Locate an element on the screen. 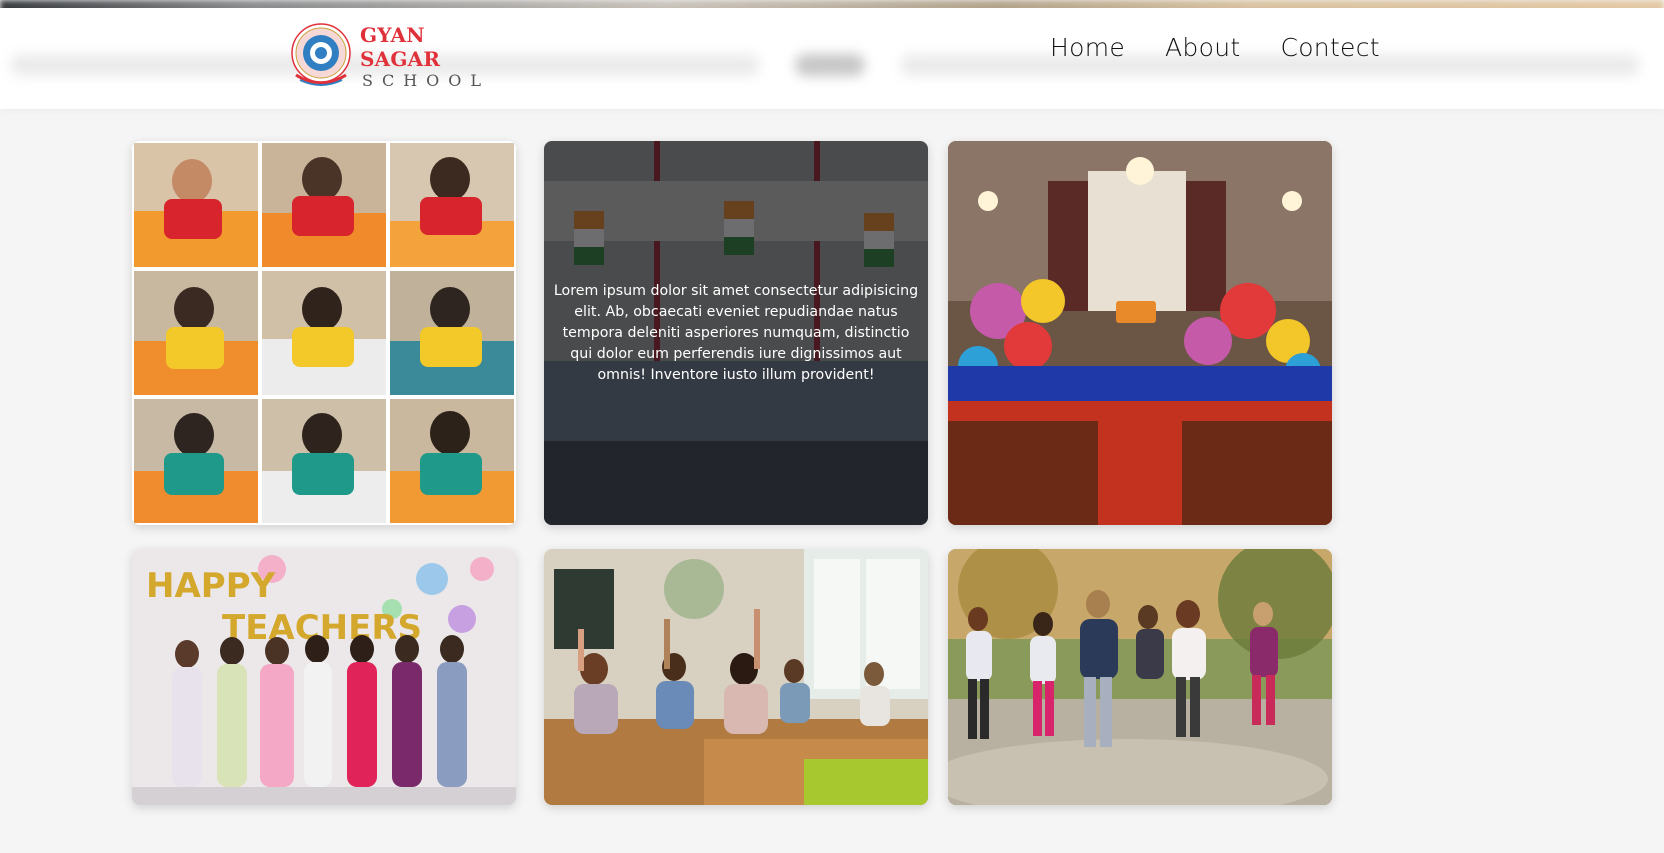  site-logo: GYAN SAGAR SCHOOL is located at coordinates (390, 57).